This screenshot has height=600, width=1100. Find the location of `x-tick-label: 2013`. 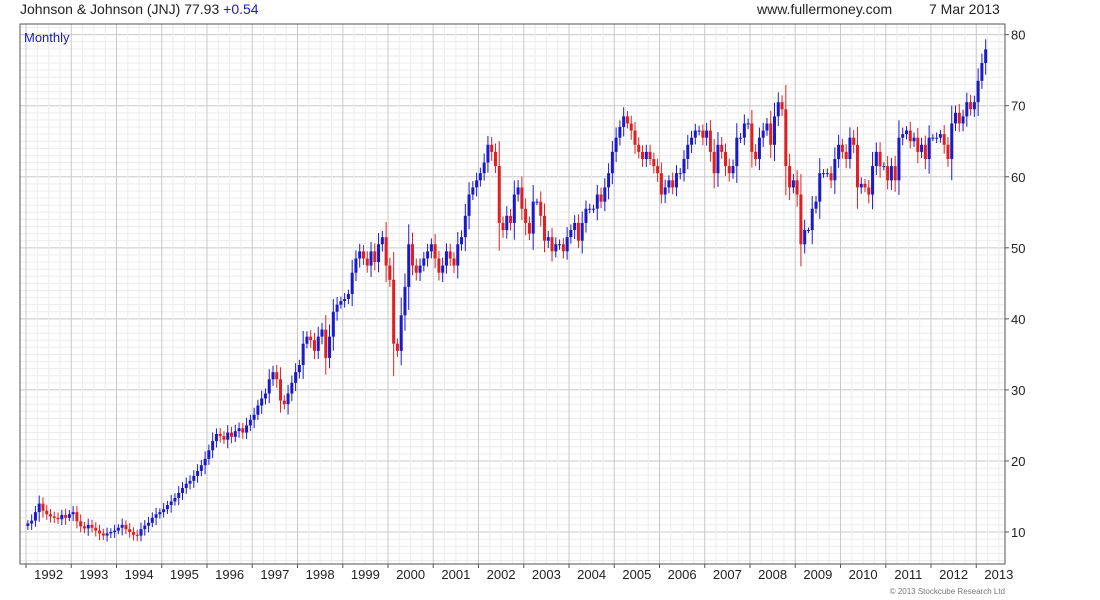

x-tick-label: 2013 is located at coordinates (998, 574).